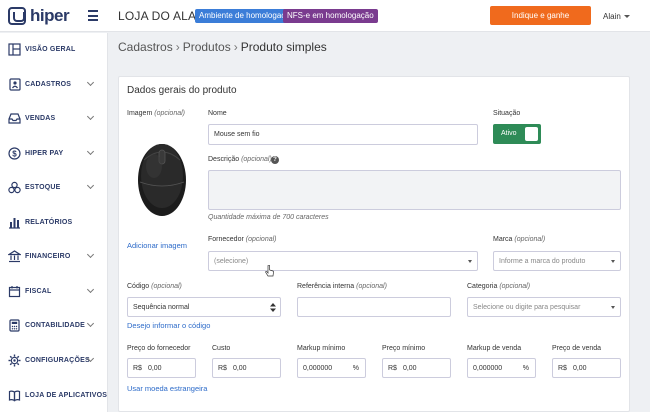 This screenshot has height=412, width=650. What do you see at coordinates (145, 47) in the screenshot?
I see `breadcrumb-cadastros: Cadastros` at bounding box center [145, 47].